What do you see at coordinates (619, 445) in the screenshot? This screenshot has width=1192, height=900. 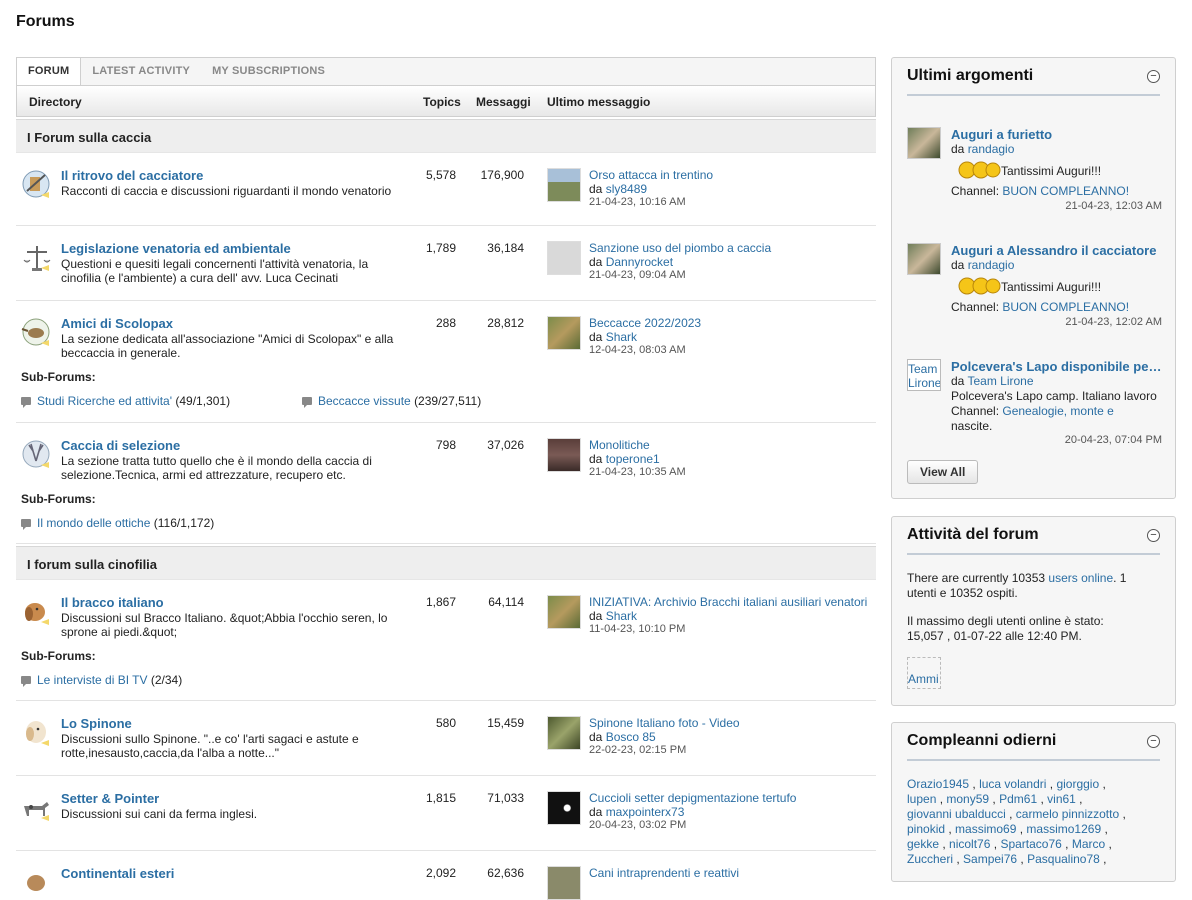 I see `last-post-title: Monolitiche` at bounding box center [619, 445].